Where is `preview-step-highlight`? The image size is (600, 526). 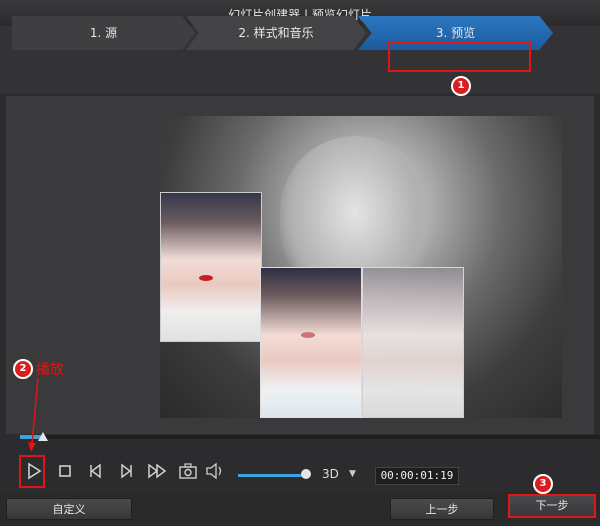
preview-step-highlight is located at coordinates (459, 57).